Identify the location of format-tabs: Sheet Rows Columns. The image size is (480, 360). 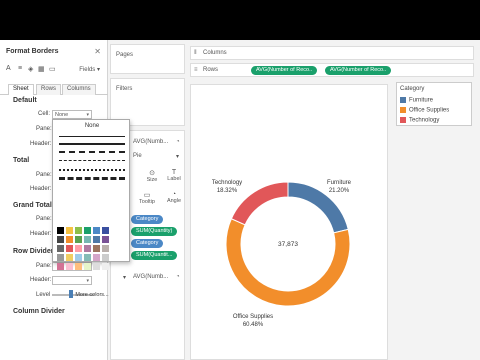
(54, 89).